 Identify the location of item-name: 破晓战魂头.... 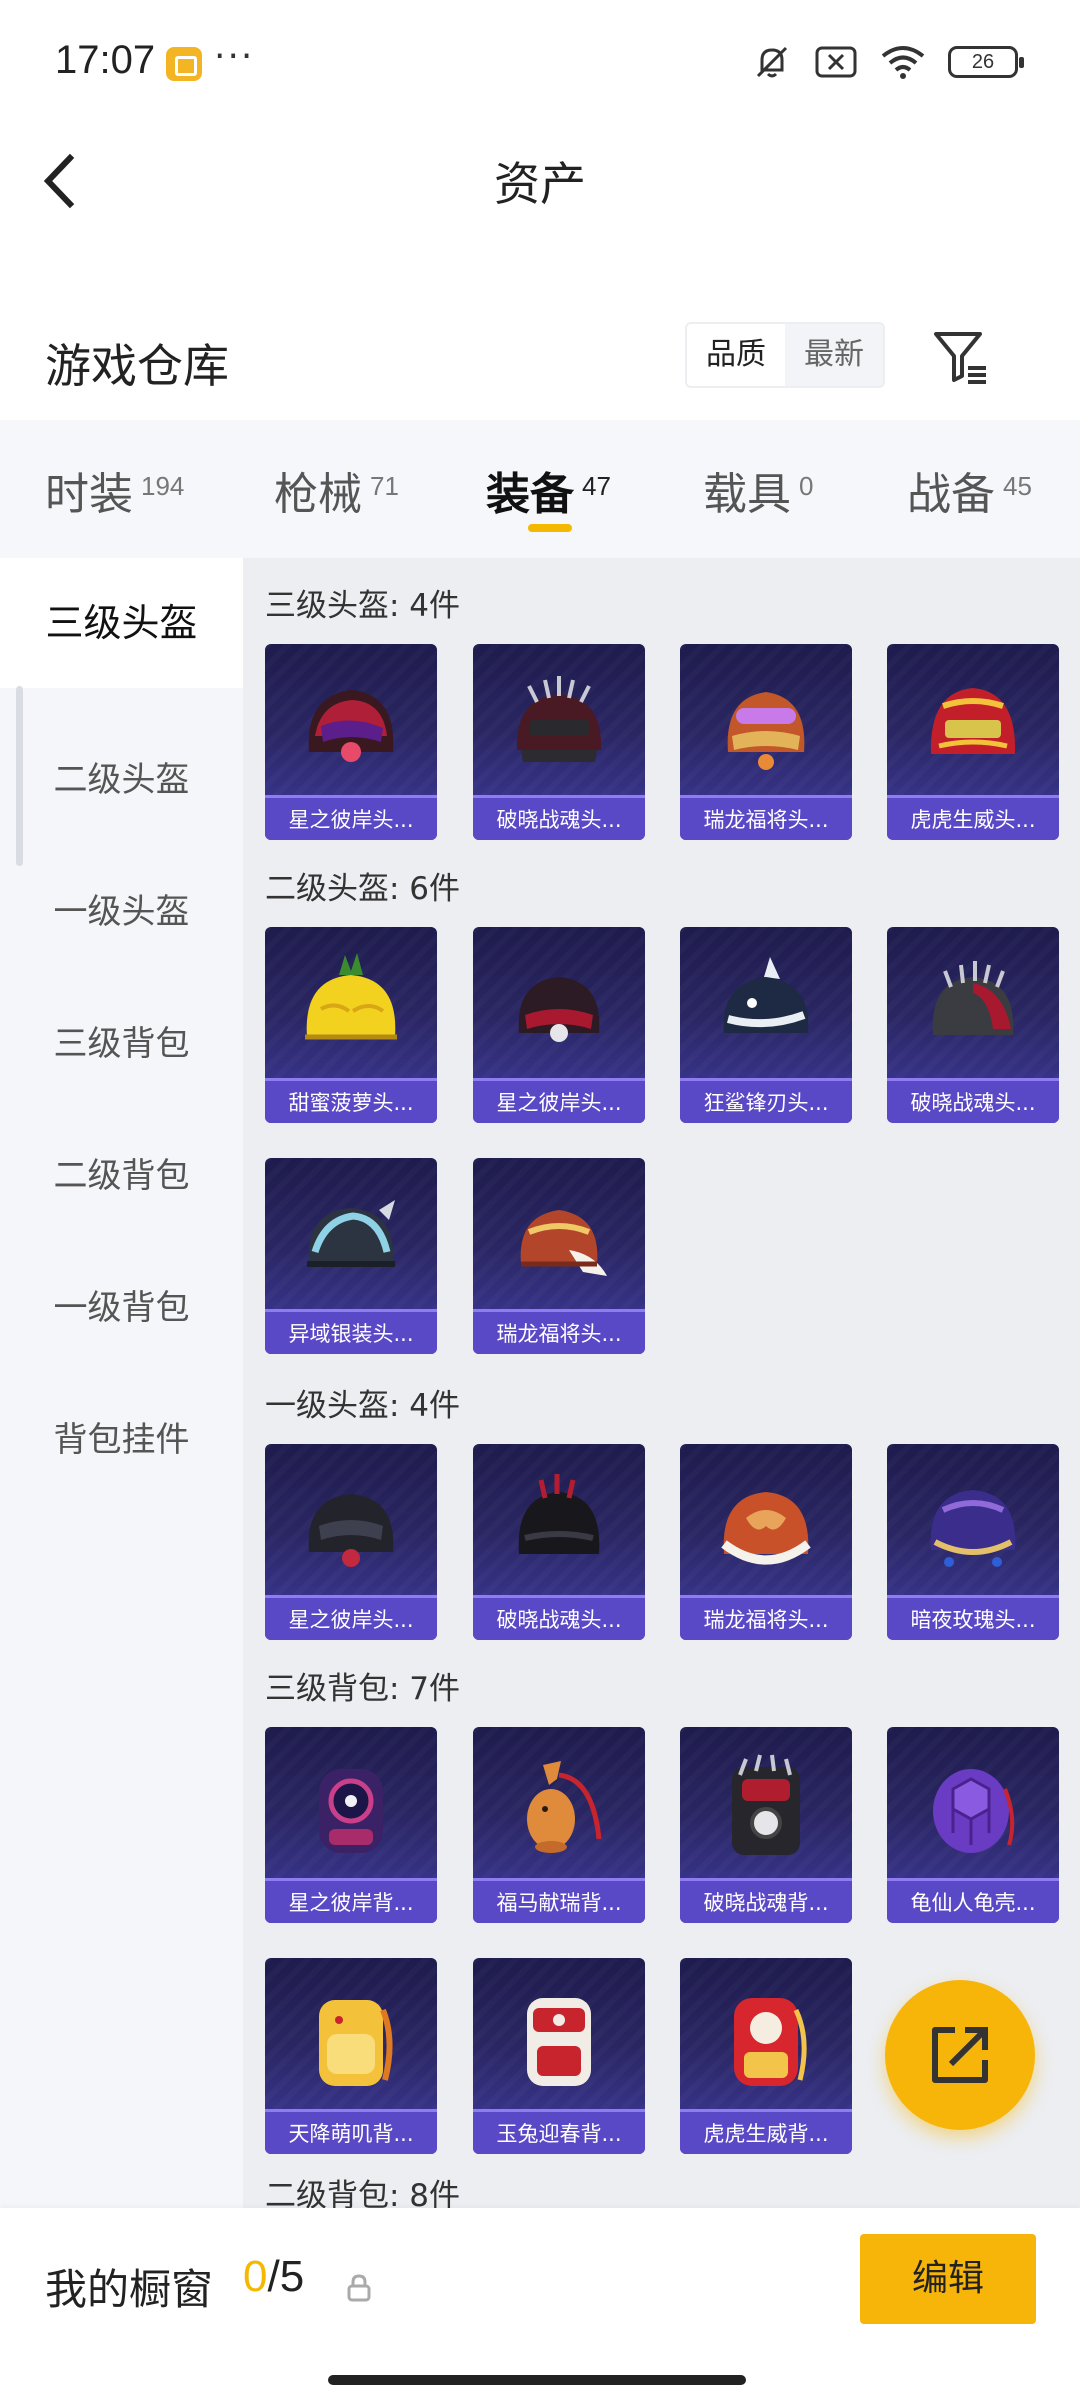
(559, 820).